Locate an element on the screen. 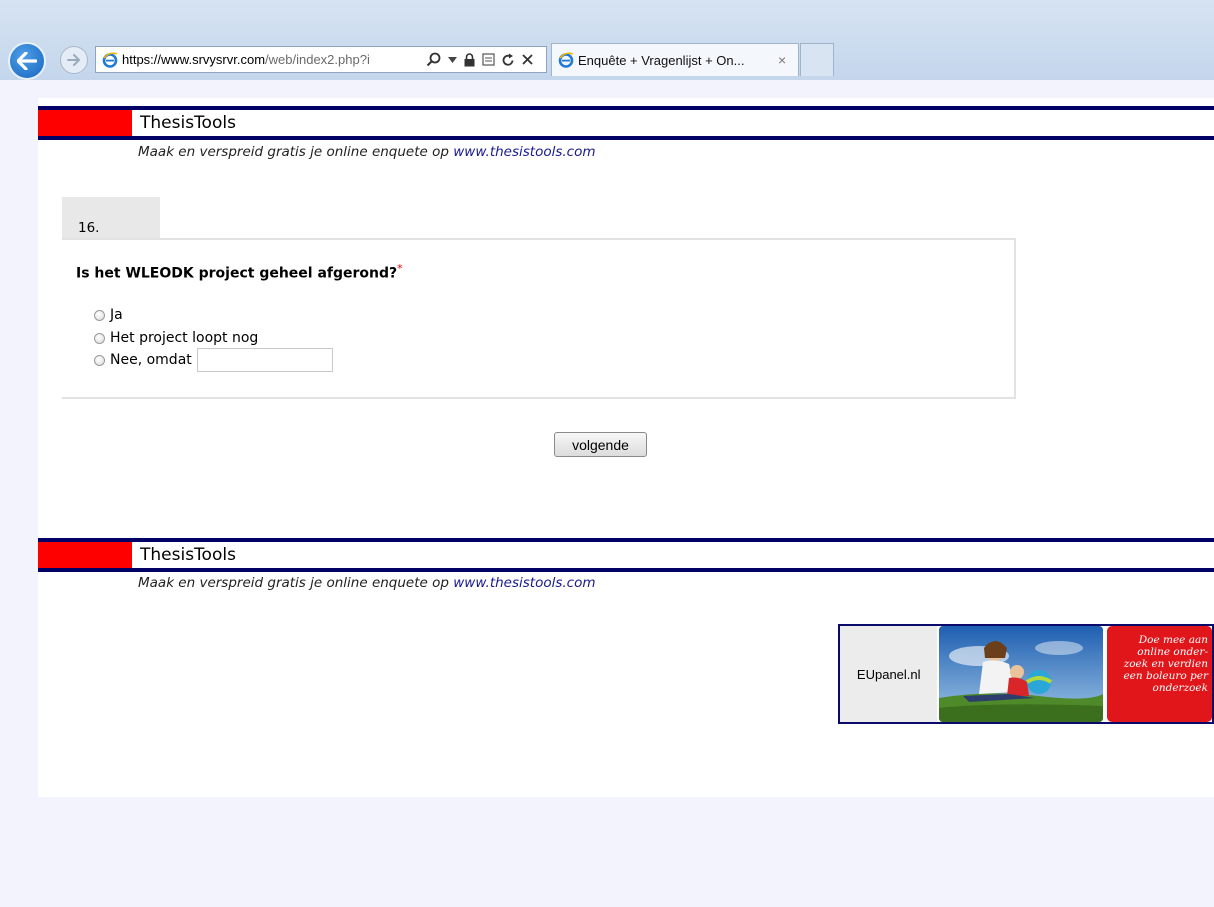 This screenshot has height=907, width=1214. header-banner: ThesisTools is located at coordinates (626, 123).